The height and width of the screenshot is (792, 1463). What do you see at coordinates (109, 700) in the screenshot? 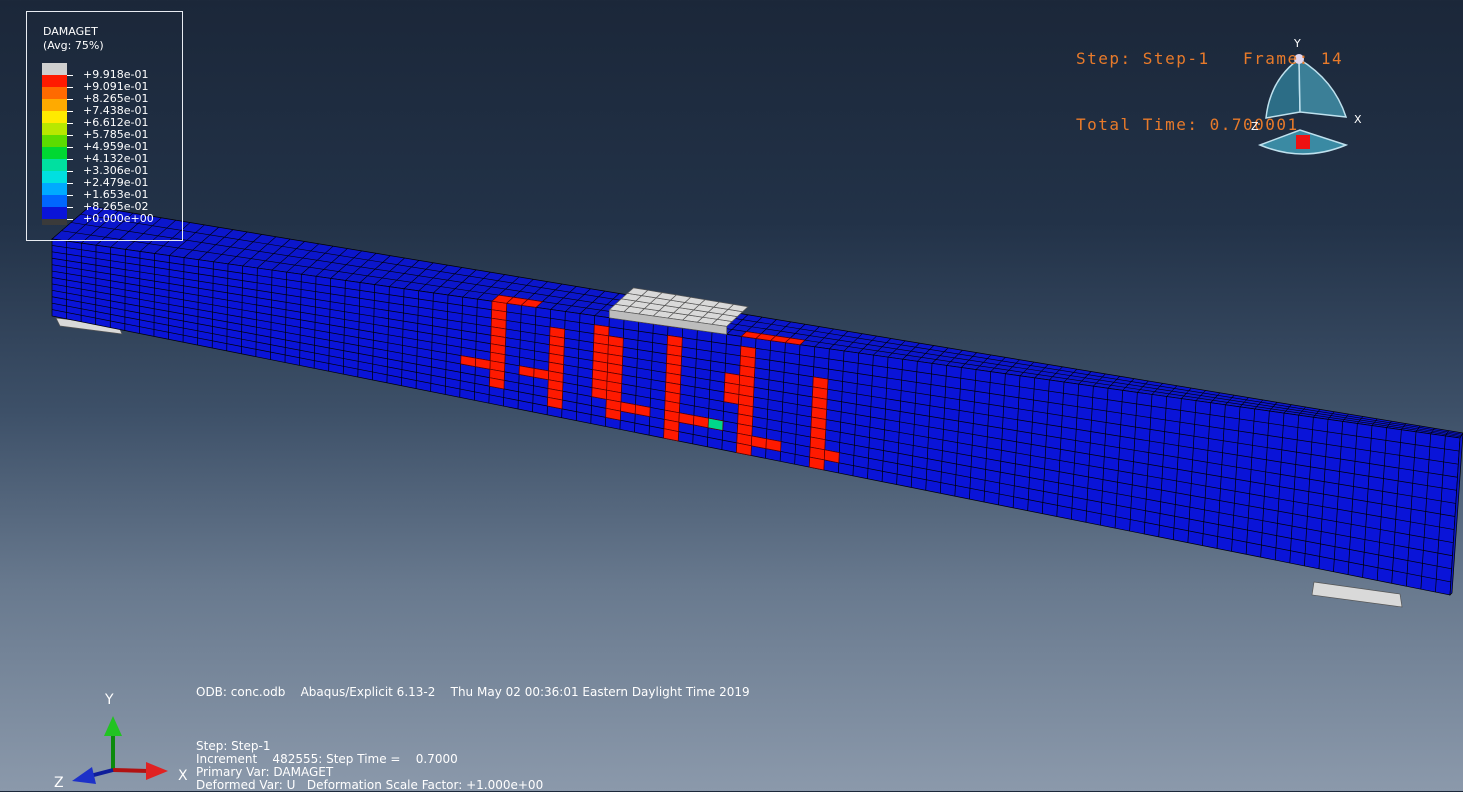
I see `triad-y-label: Y` at bounding box center [109, 700].